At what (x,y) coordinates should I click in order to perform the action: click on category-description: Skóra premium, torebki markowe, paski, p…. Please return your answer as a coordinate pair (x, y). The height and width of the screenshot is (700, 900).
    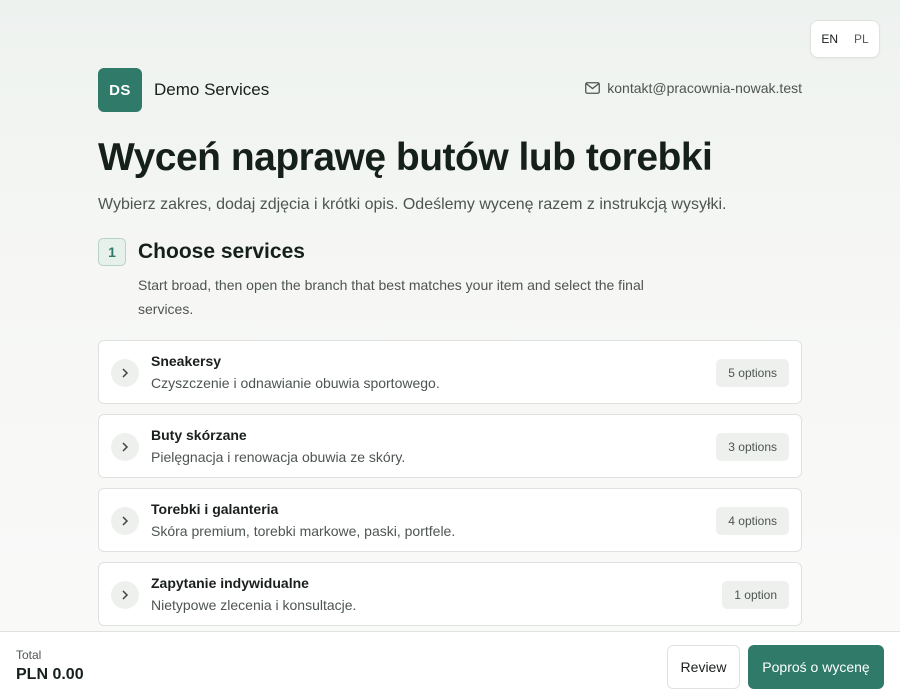
    Looking at the image, I should click on (303, 531).